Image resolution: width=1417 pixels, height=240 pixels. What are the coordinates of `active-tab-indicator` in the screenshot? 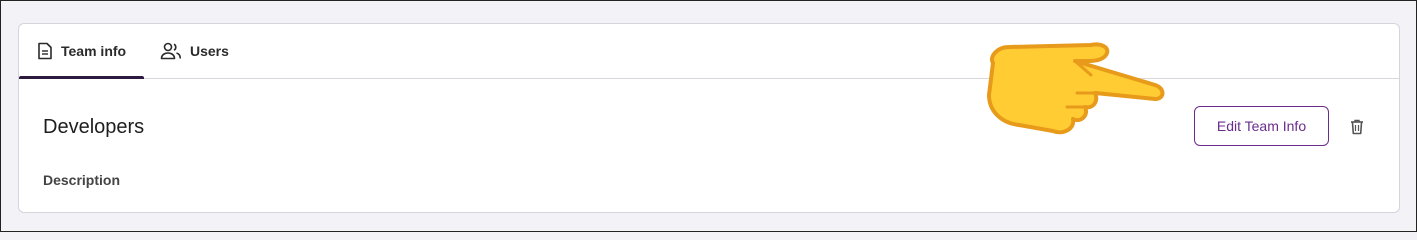 It's located at (81, 77).